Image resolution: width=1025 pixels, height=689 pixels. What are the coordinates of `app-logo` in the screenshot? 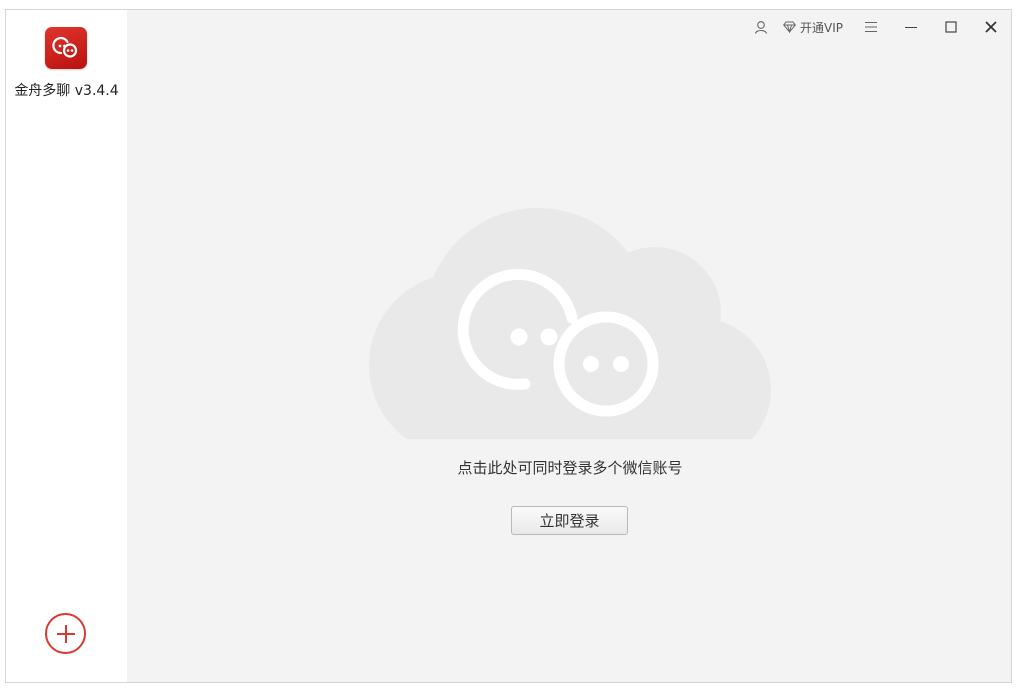 It's located at (66, 48).